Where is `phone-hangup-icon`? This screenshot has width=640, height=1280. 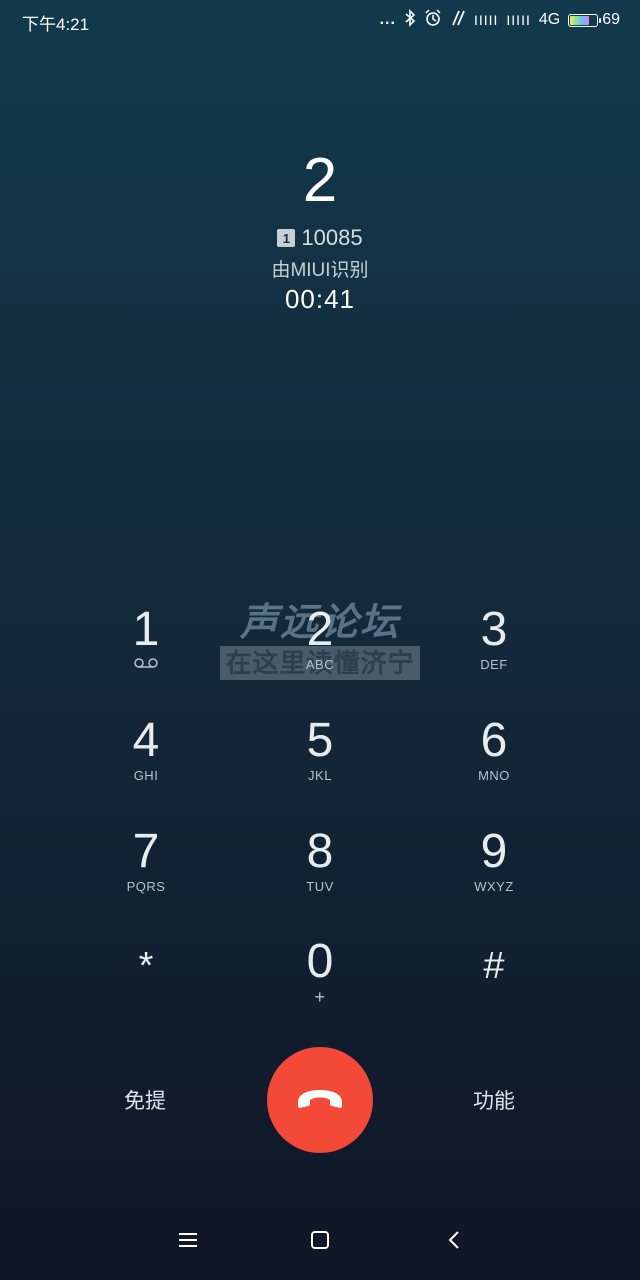 phone-hangup-icon is located at coordinates (320, 1100).